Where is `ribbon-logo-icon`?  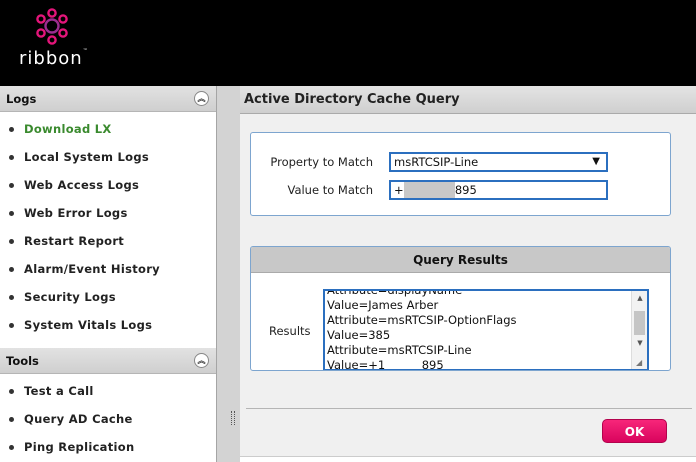 ribbon-logo-icon is located at coordinates (52, 26).